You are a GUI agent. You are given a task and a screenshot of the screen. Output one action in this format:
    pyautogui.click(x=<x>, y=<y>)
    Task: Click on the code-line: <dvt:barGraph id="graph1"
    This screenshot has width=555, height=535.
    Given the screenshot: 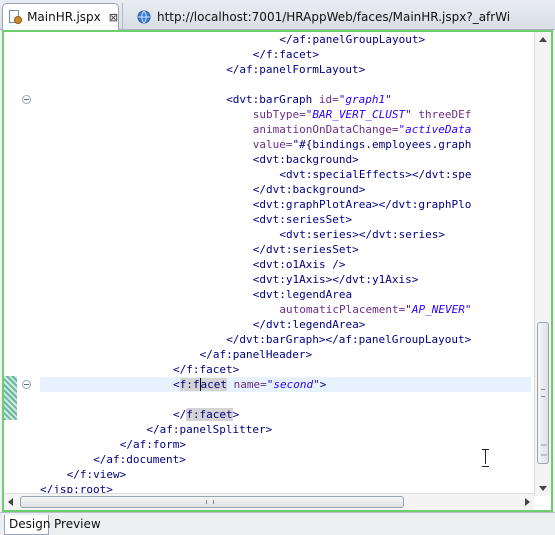 What is the action you would take?
    pyautogui.click(x=309, y=99)
    